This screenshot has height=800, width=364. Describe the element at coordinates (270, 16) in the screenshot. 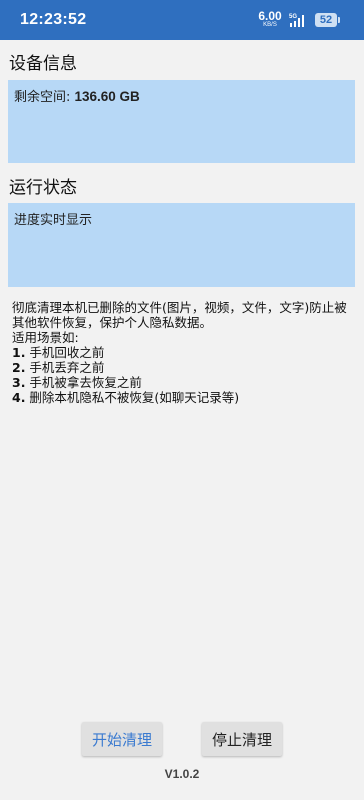

I see `network-speed-value: 6.00` at that location.